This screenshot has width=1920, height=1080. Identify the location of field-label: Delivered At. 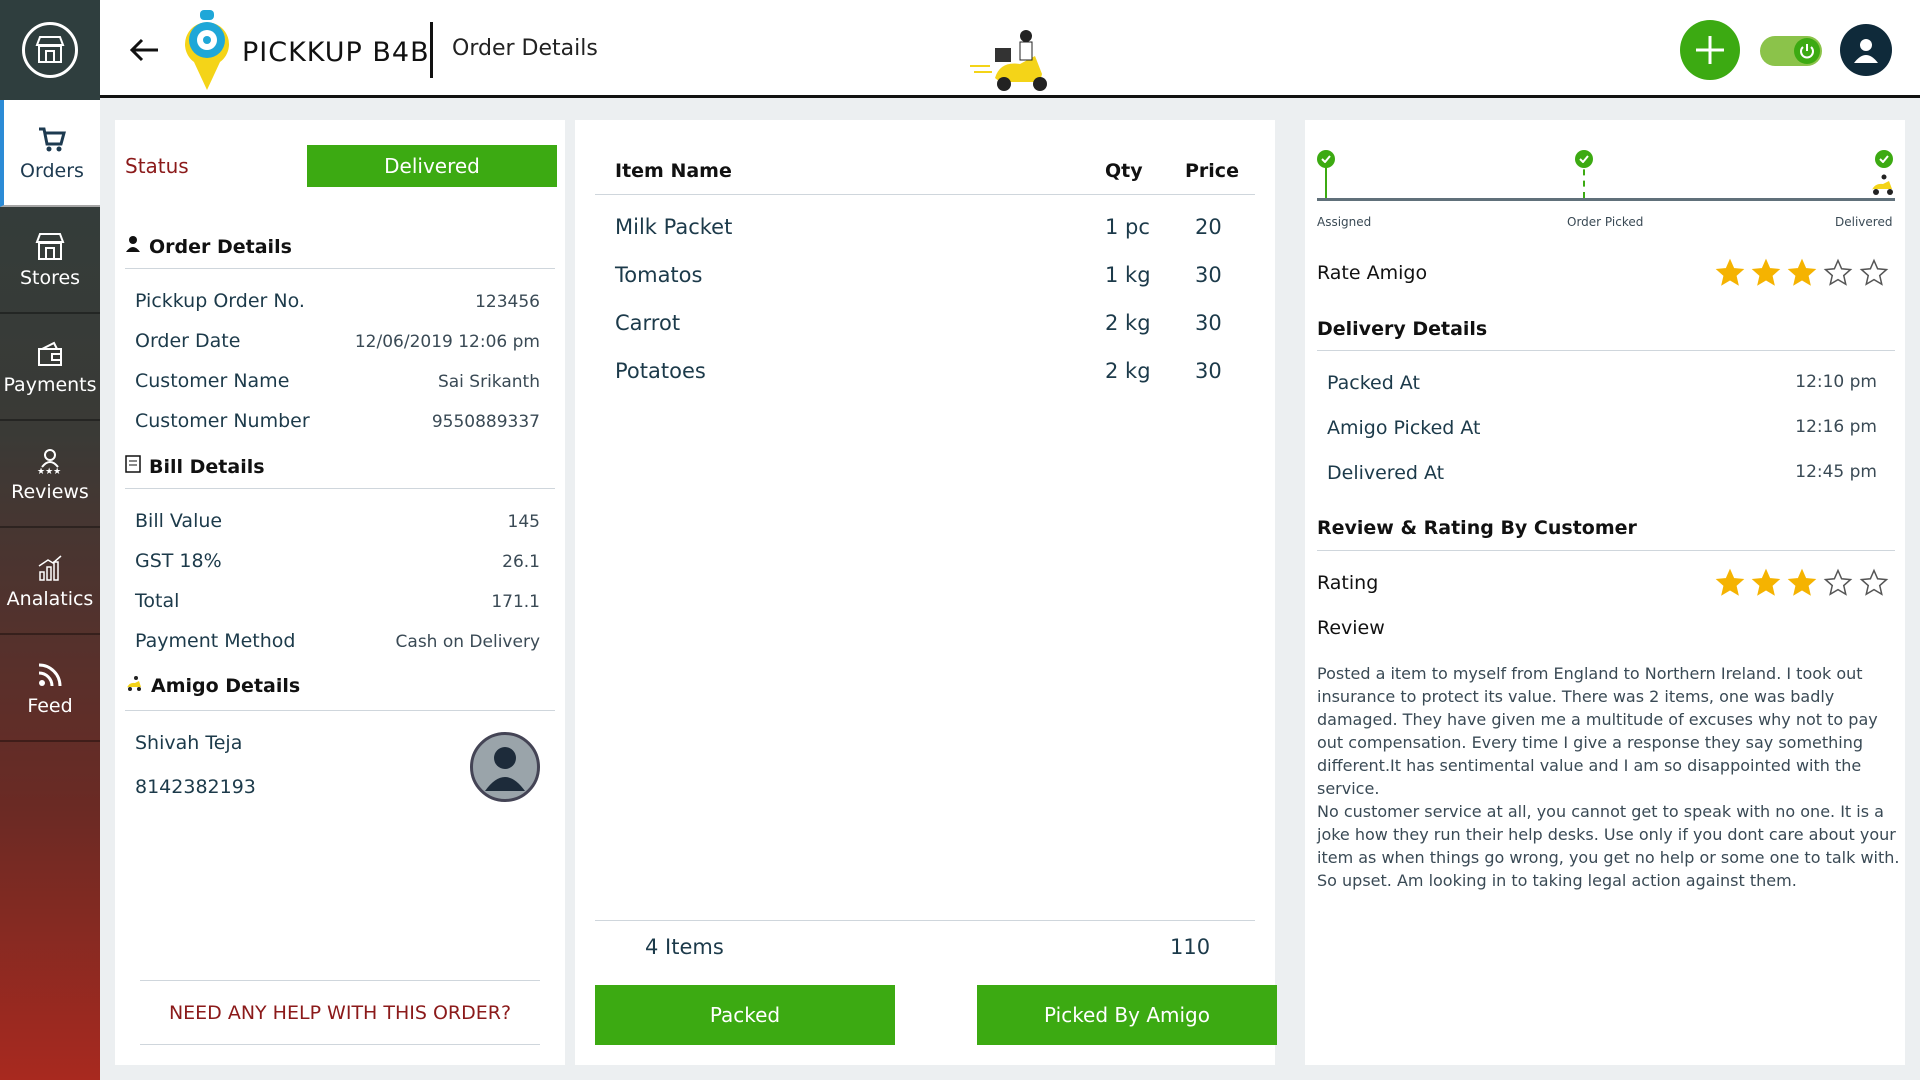
(1386, 473).